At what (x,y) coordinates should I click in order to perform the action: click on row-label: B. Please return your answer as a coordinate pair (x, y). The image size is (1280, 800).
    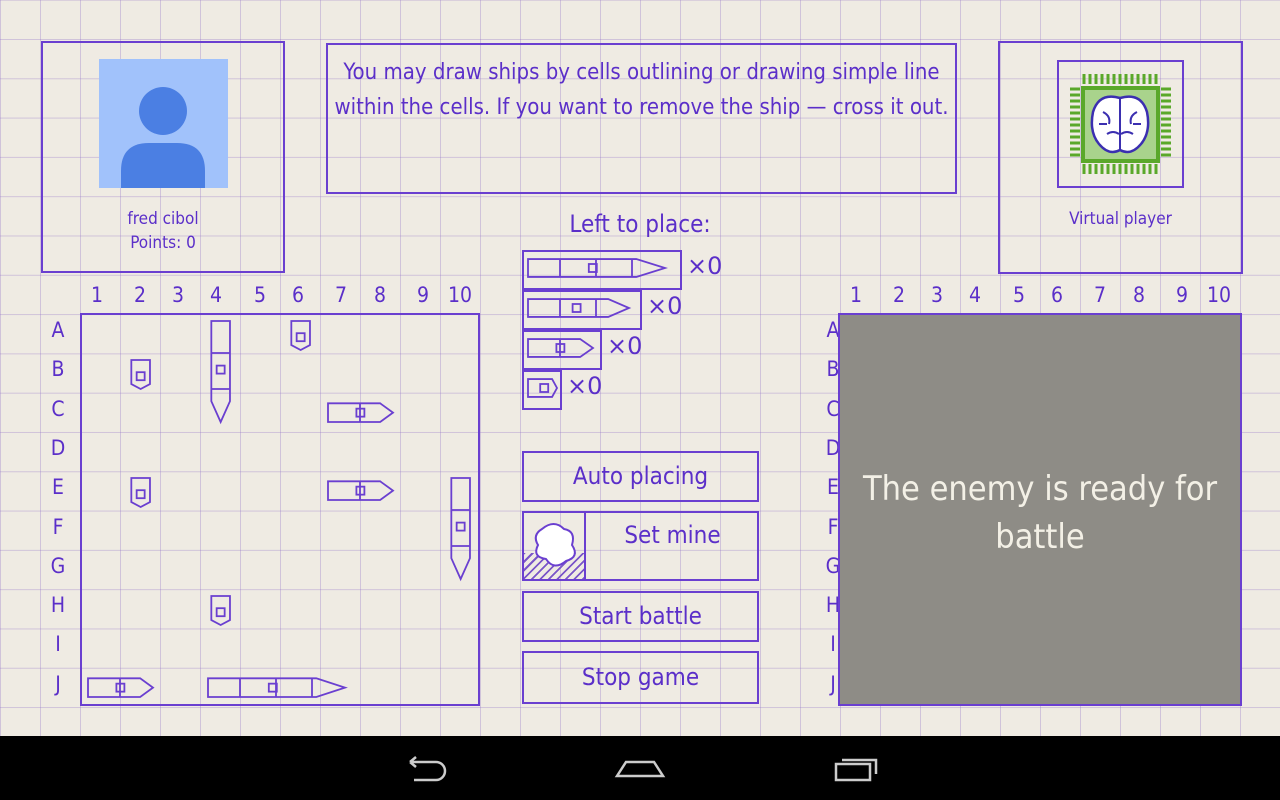
    Looking at the image, I should click on (58, 369).